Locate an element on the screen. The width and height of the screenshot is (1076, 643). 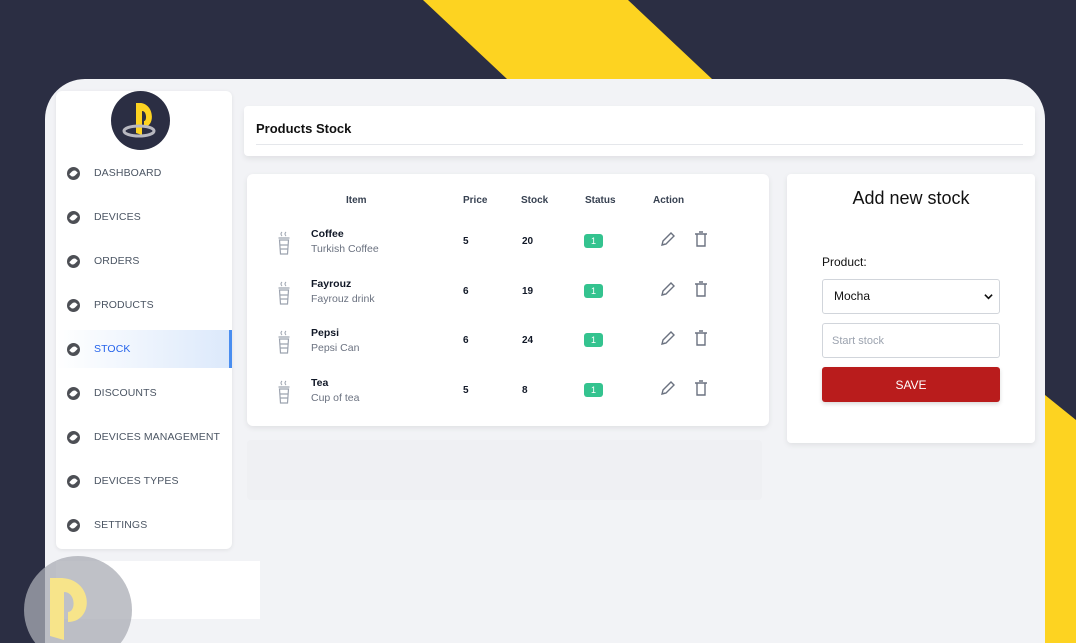
sidebar-item-label: SETTINGS is located at coordinates (121, 525).